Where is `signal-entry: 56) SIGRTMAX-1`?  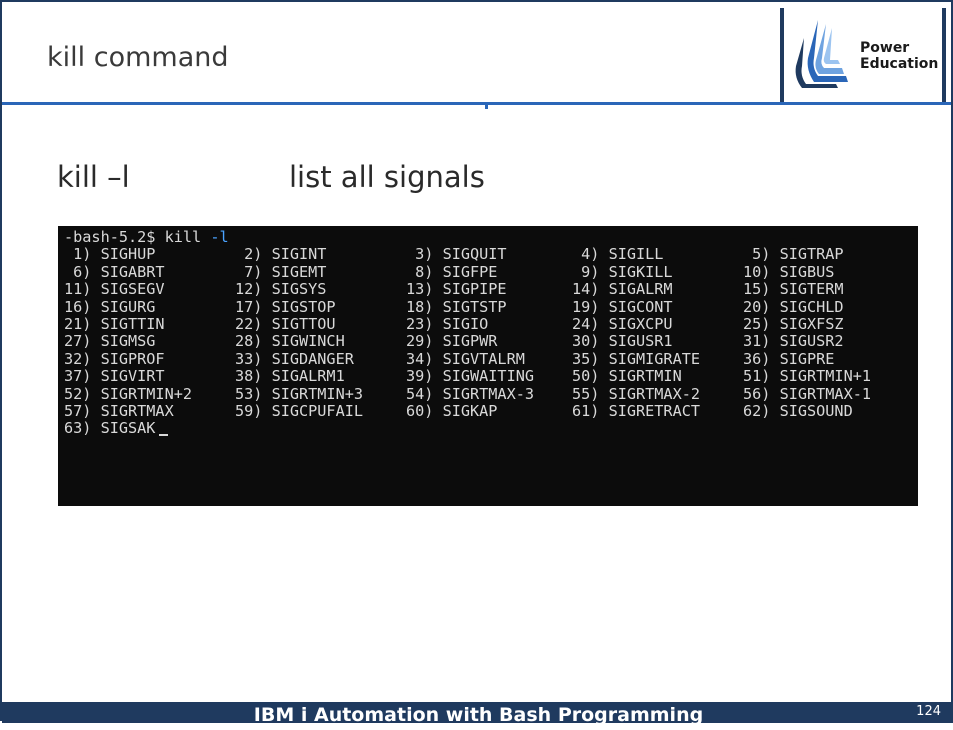 signal-entry: 56) SIGRTMAX-1 is located at coordinates (807, 393).